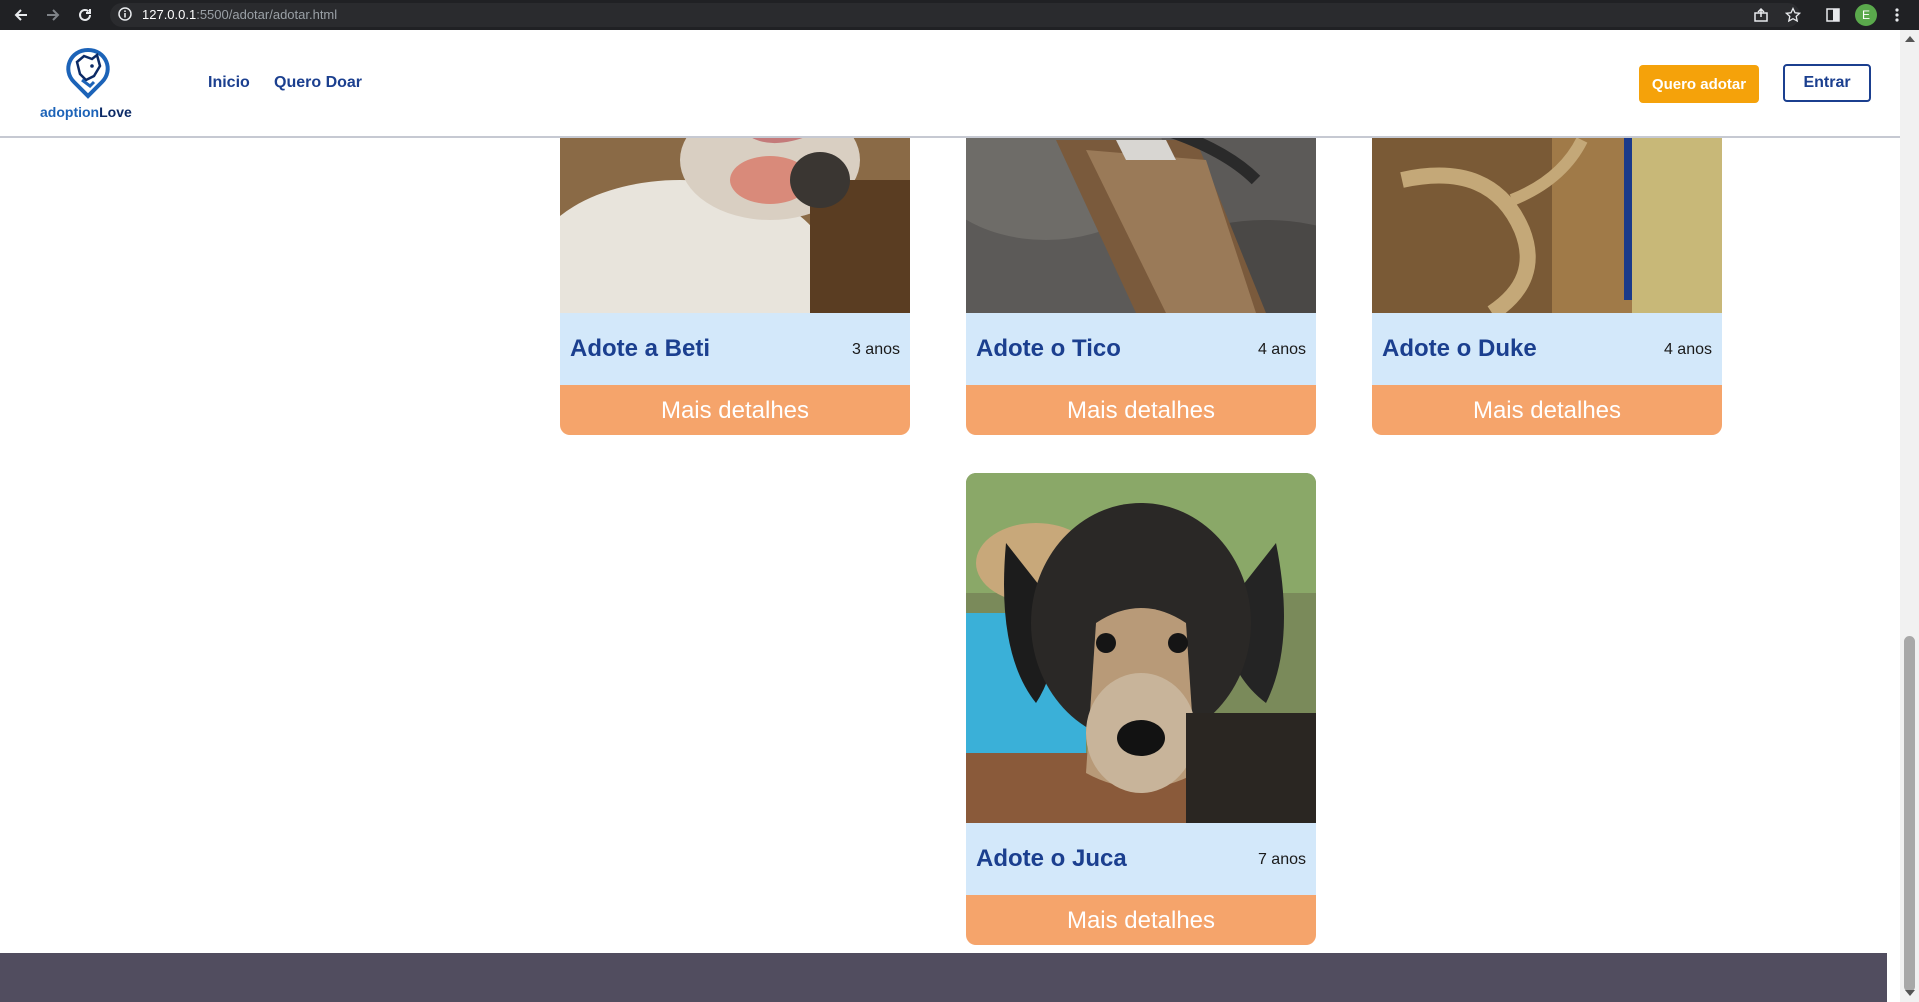 The width and height of the screenshot is (1919, 1002). I want to click on dog-cat-heart-icon, so click(88, 73).